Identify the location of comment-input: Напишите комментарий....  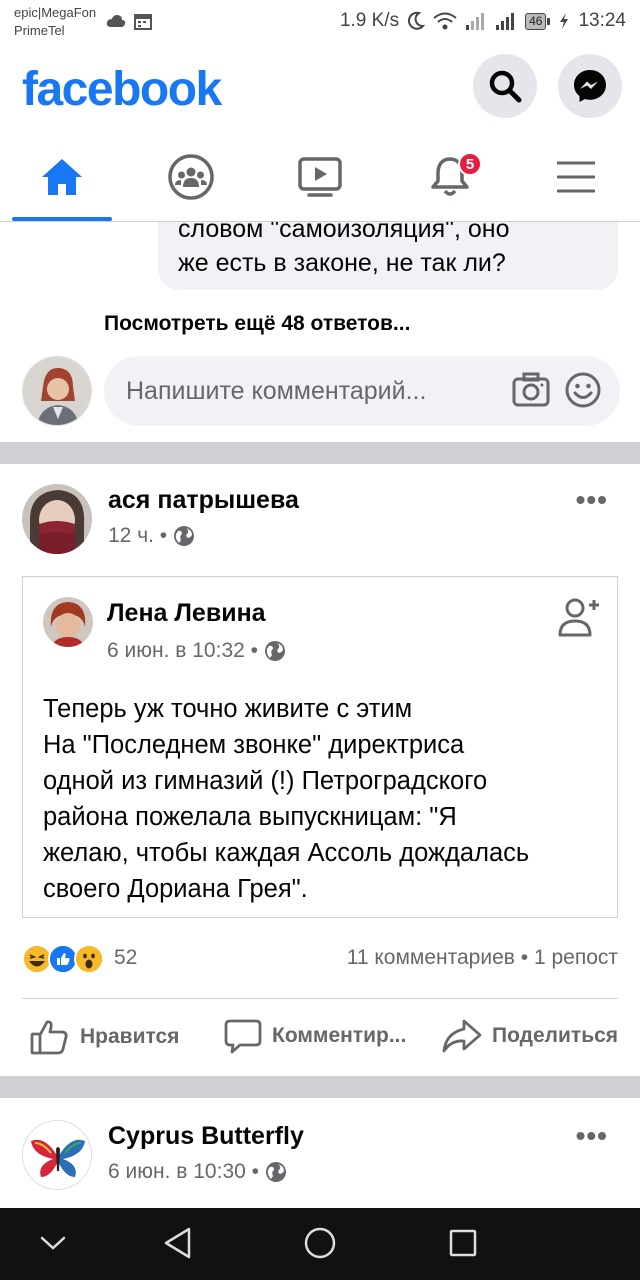
(362, 391).